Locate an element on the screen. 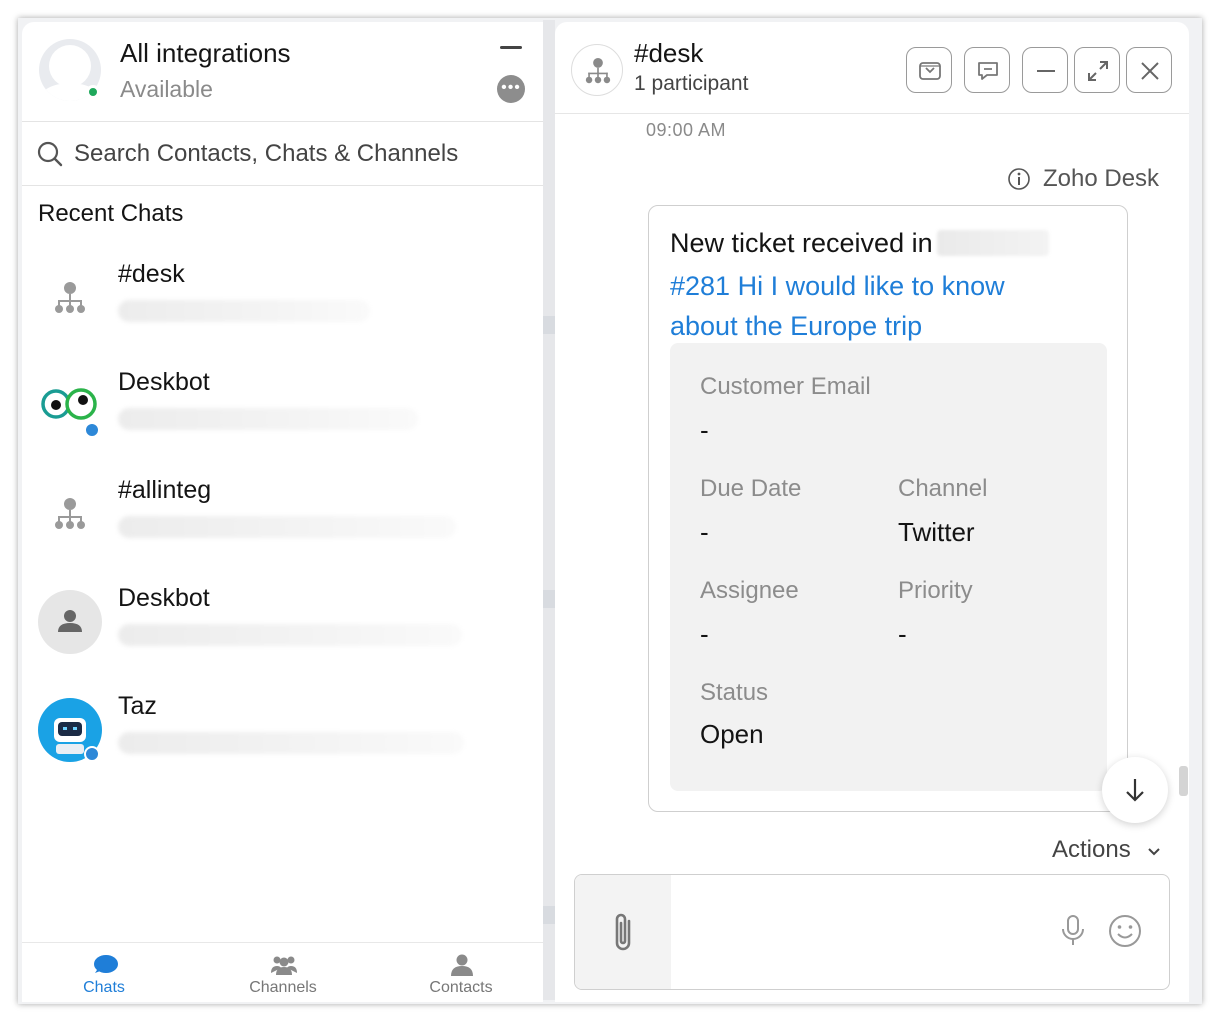  attach-button is located at coordinates (623, 932).